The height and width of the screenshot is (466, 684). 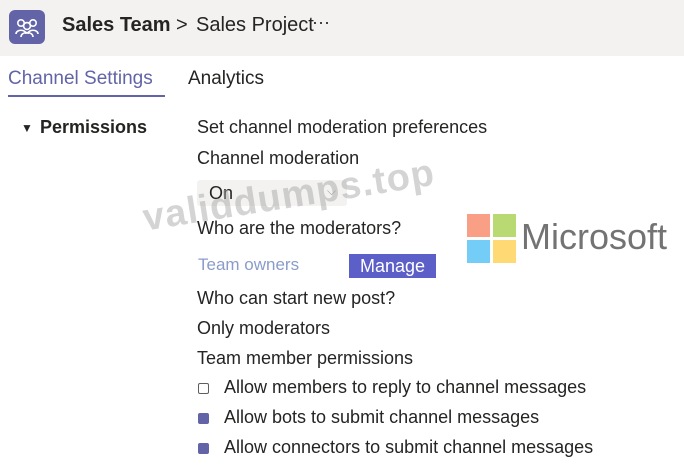 I want to click on permissions-section-label: Permissions, so click(x=93, y=127).